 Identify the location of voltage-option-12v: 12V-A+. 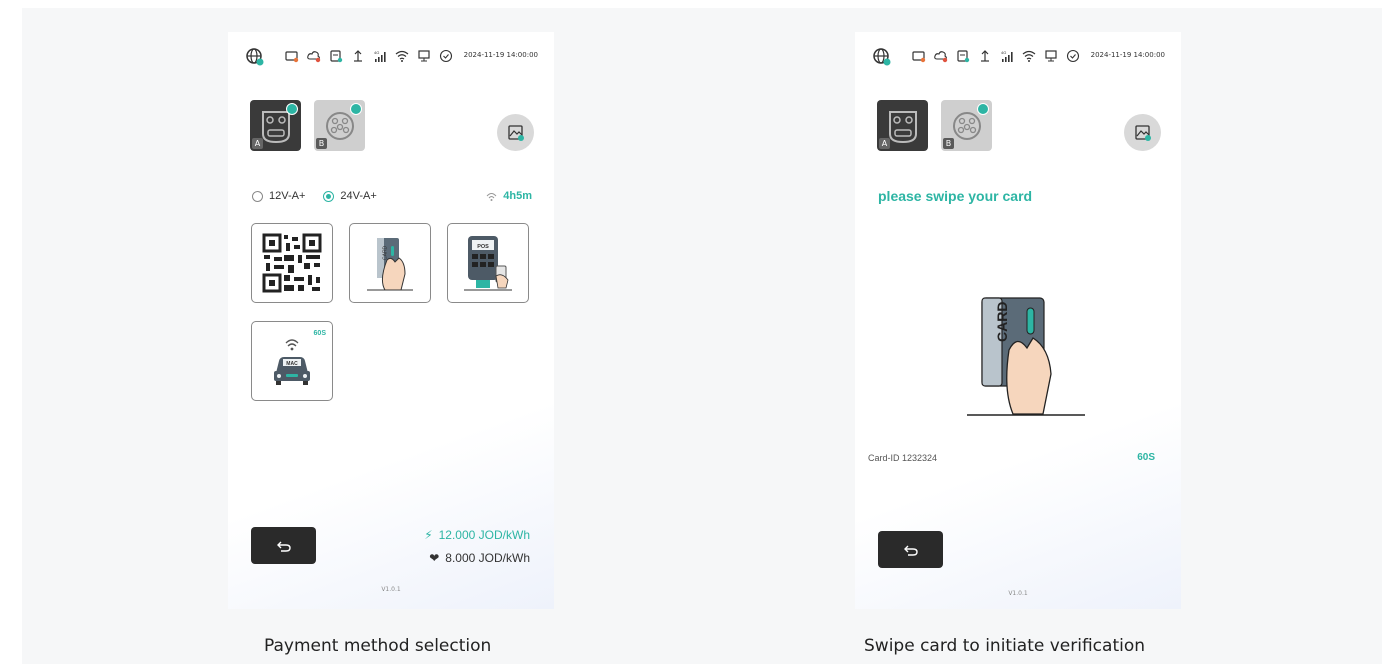
(278, 196).